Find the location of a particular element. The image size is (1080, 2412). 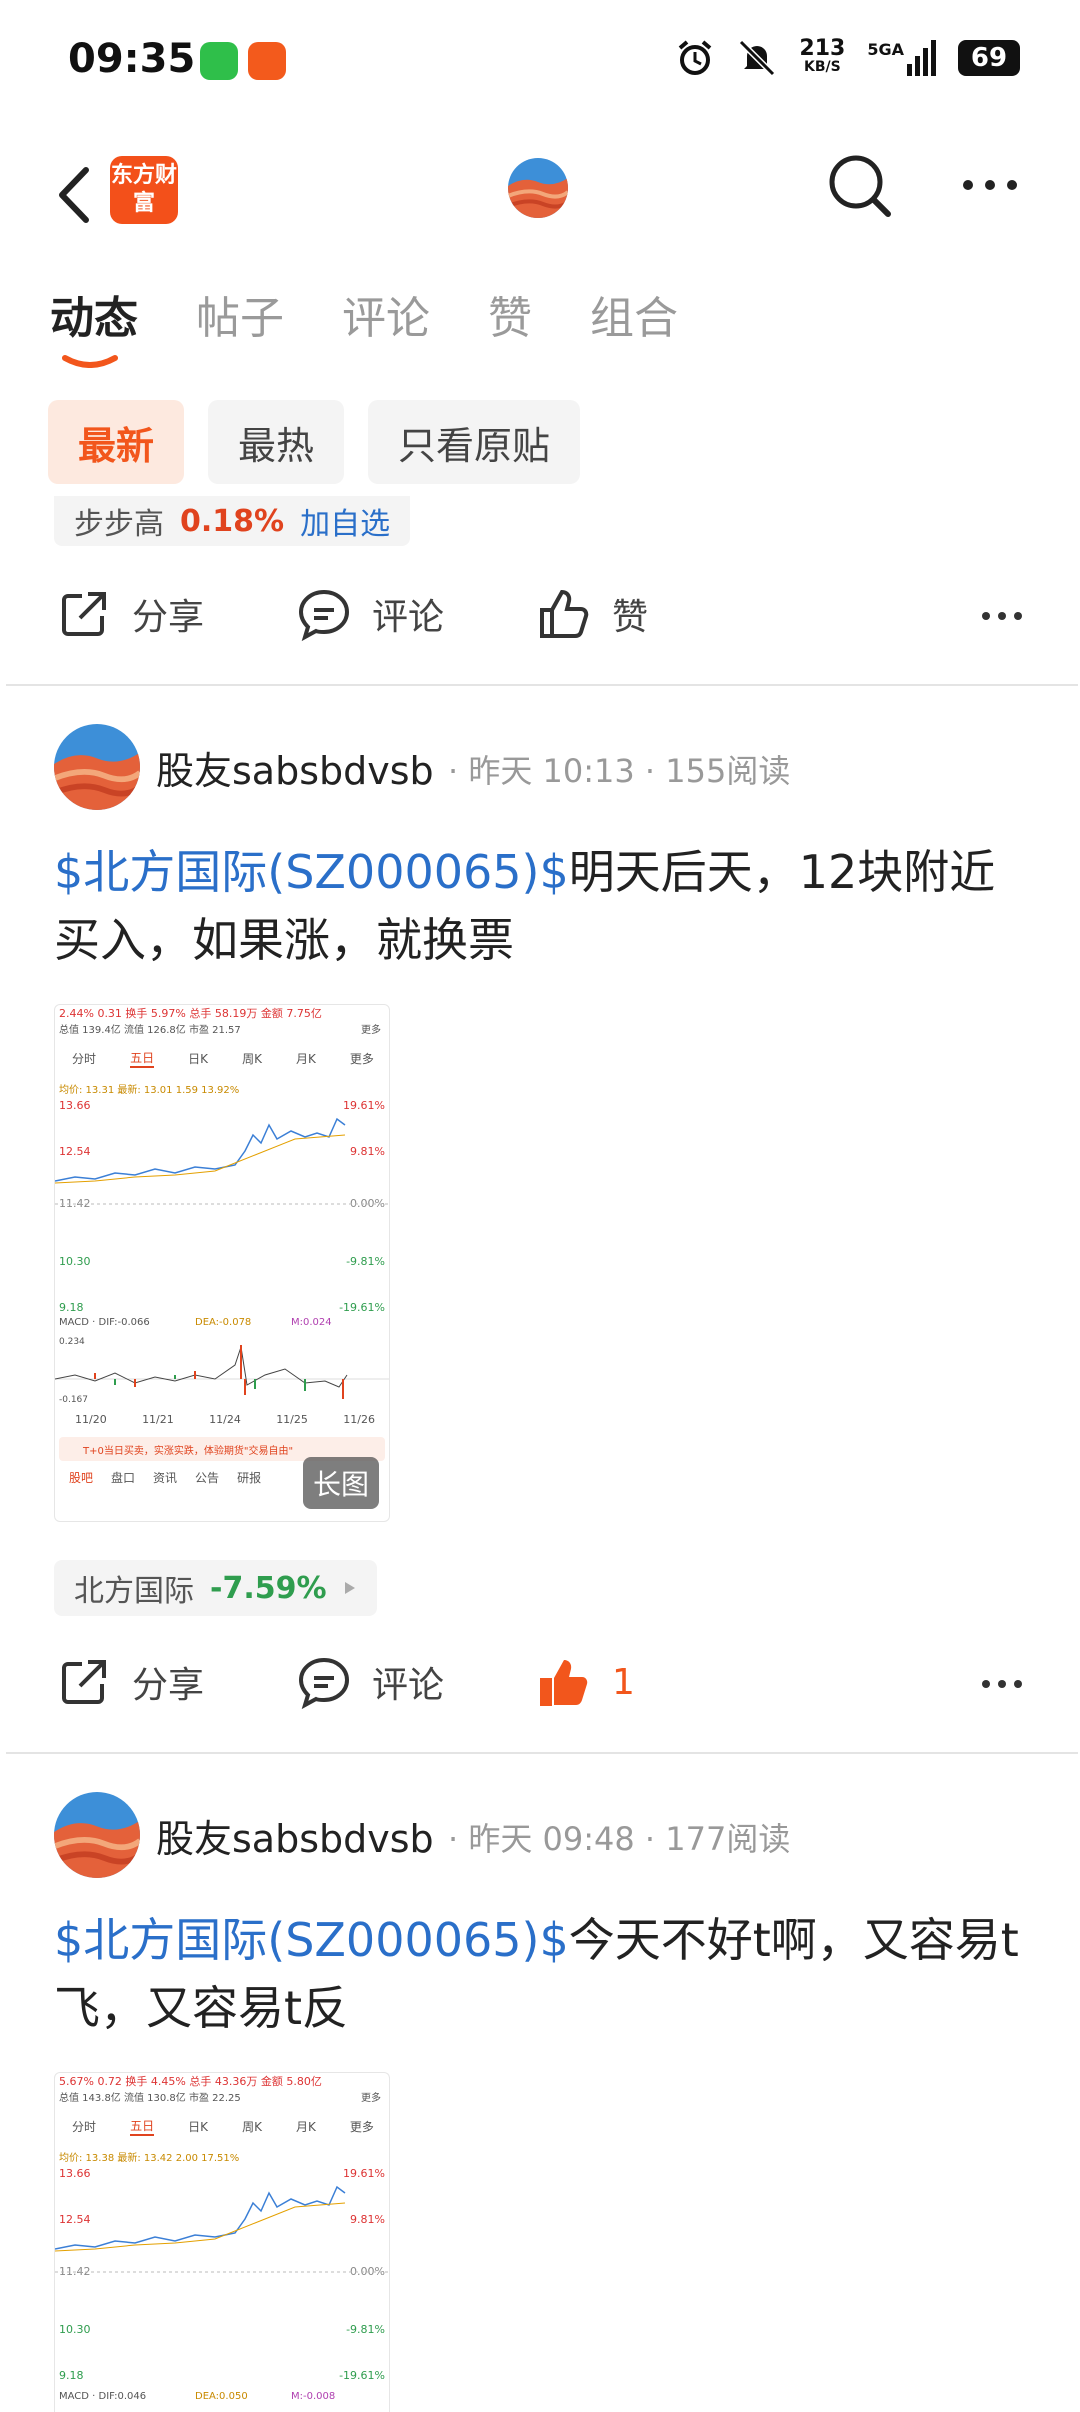

stock-tag: 北方国际 -7.59% is located at coordinates (215, 1588).